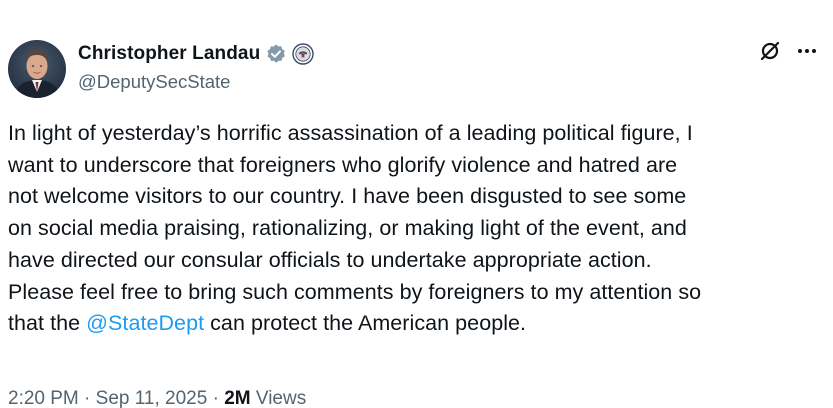 The height and width of the screenshot is (408, 833). Describe the element at coordinates (789, 53) in the screenshot. I see `top-actions` at that location.